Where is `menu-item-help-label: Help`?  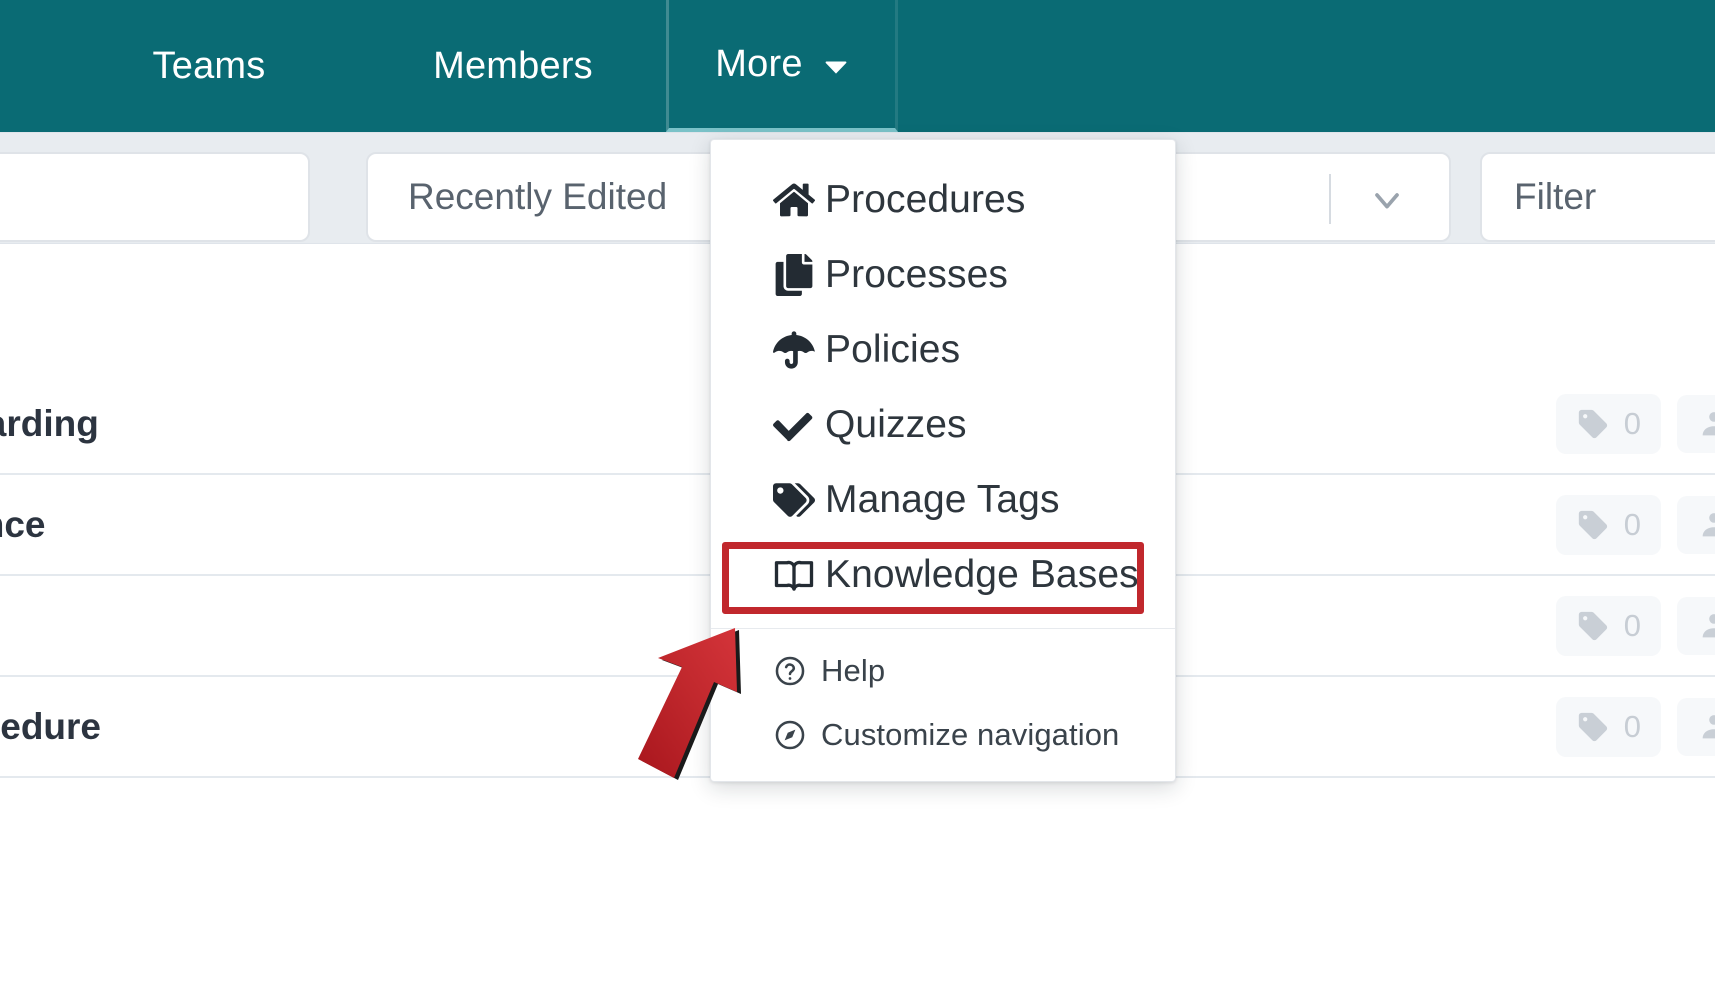 menu-item-help-label: Help is located at coordinates (853, 670).